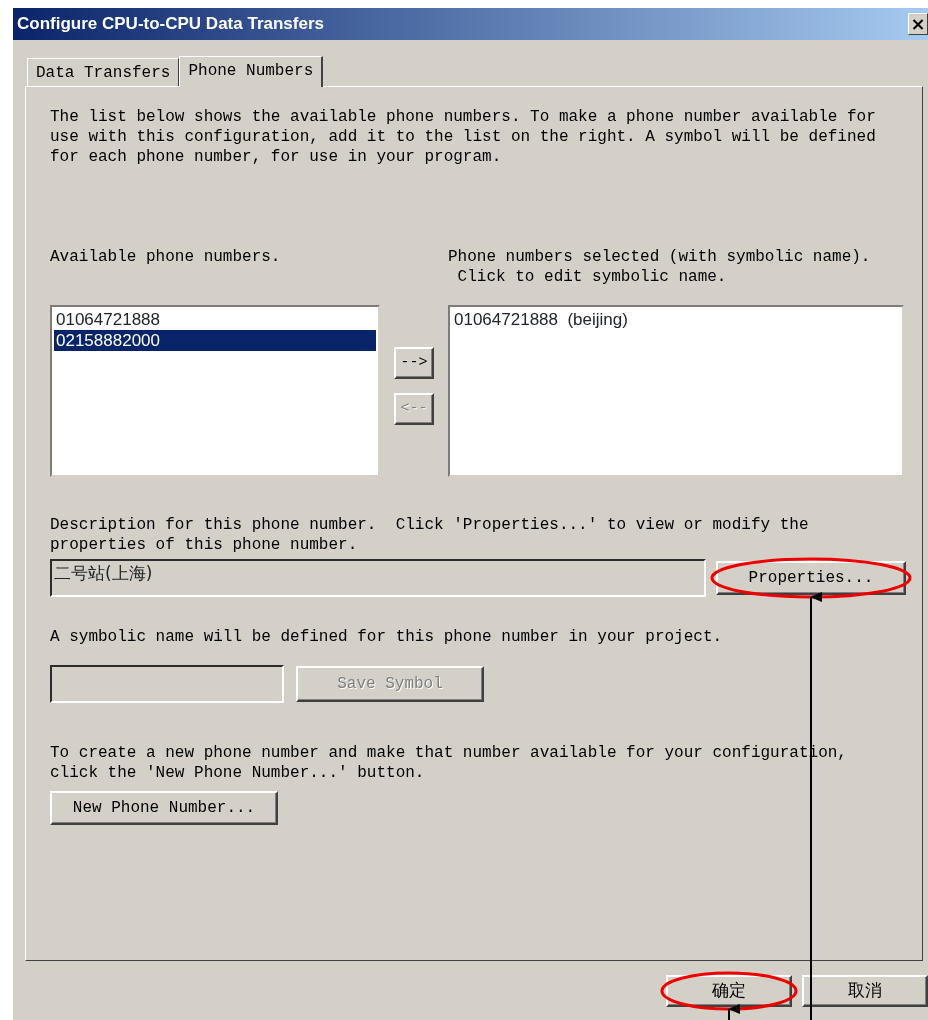 This screenshot has width=928, height=1020. I want to click on ok-button: 确定, so click(729, 991).